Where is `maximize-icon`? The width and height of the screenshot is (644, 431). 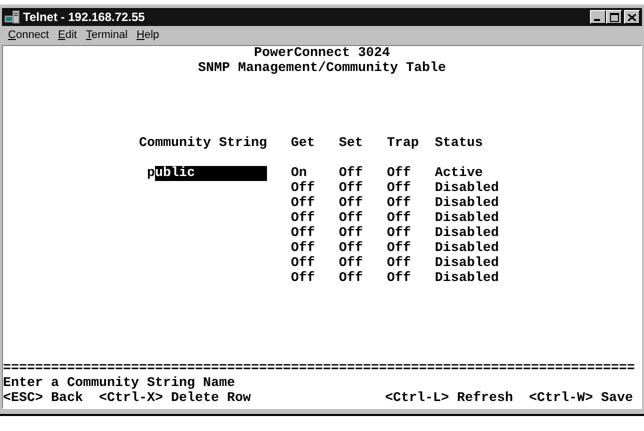
maximize-icon is located at coordinates (614, 17).